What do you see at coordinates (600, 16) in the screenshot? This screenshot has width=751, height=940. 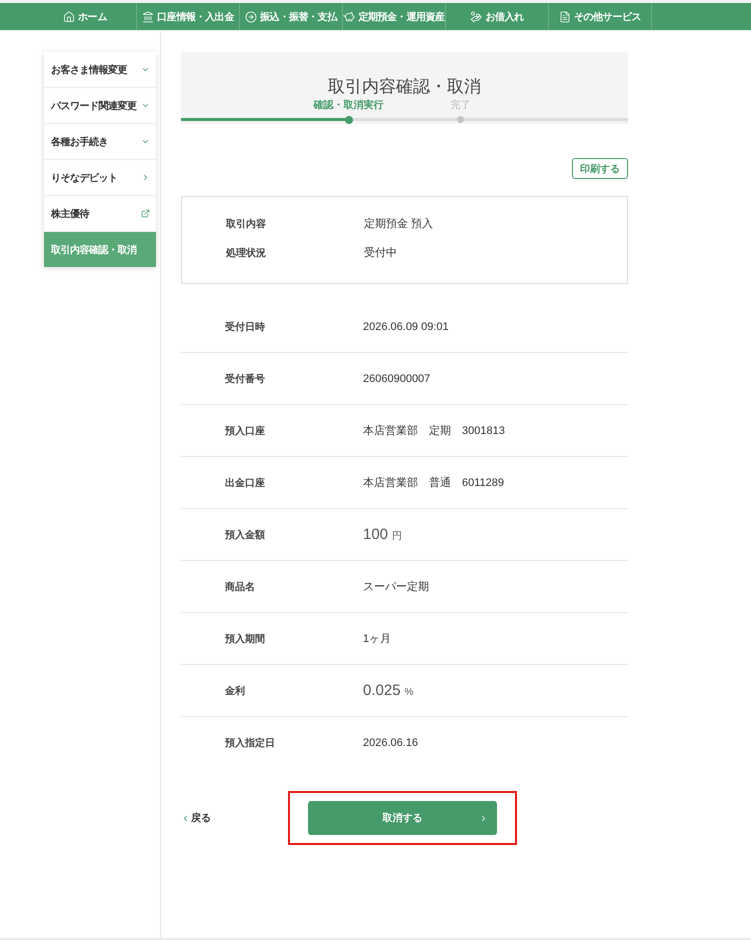 I see `nav-item: その他サービス` at bounding box center [600, 16].